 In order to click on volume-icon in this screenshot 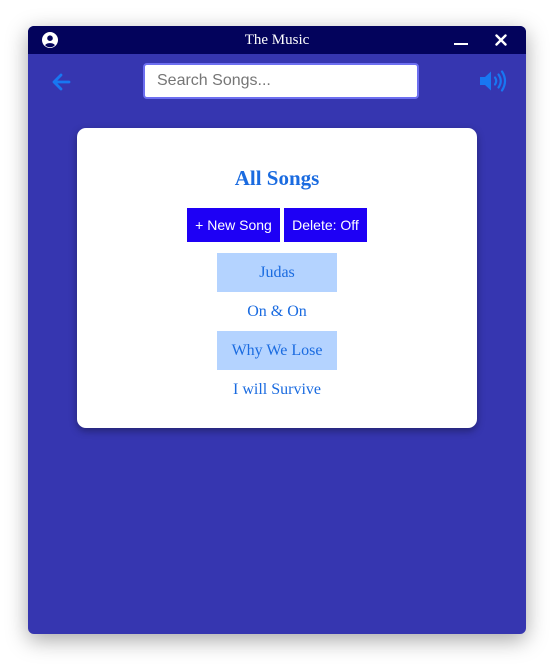, I will do `click(493, 81)`.